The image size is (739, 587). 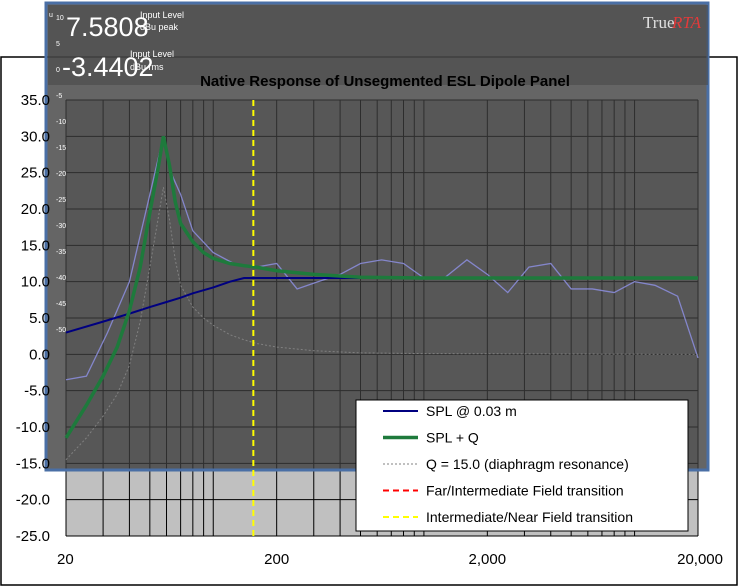 What do you see at coordinates (61, 330) in the screenshot?
I see `rta-scale-label: -50` at bounding box center [61, 330].